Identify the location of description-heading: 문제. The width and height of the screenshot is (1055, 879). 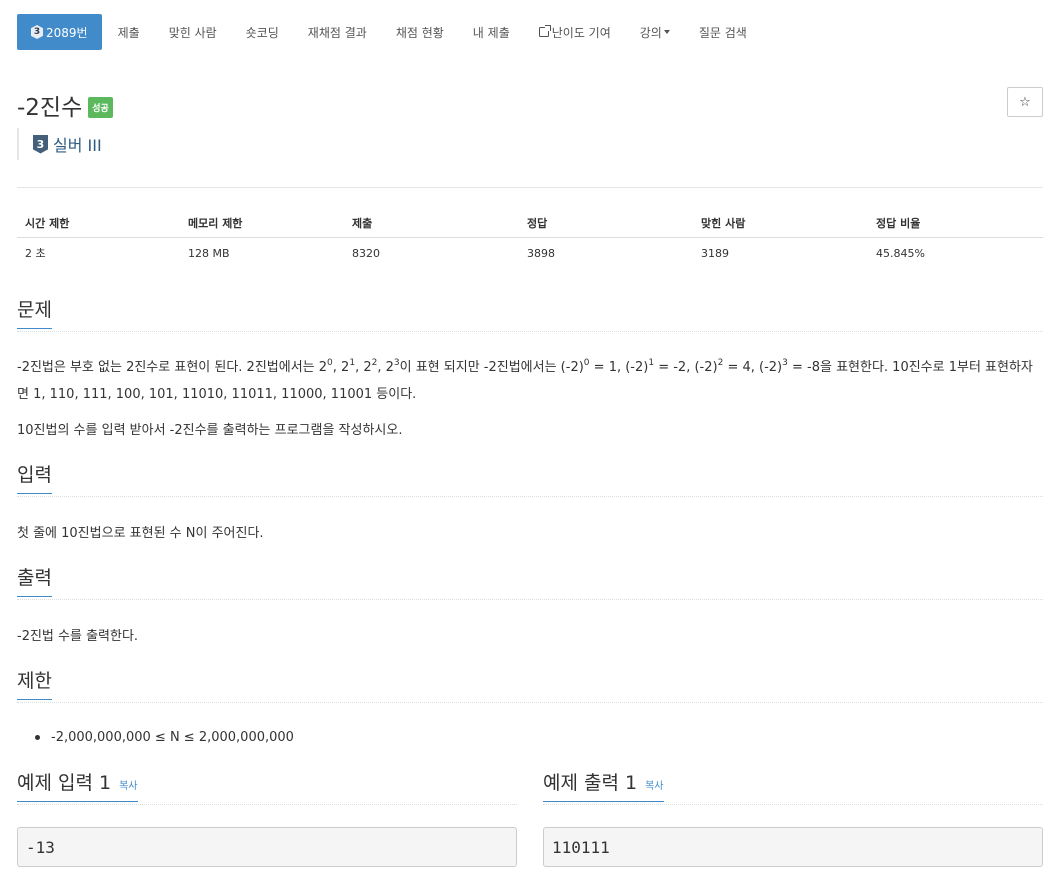
(34, 314).